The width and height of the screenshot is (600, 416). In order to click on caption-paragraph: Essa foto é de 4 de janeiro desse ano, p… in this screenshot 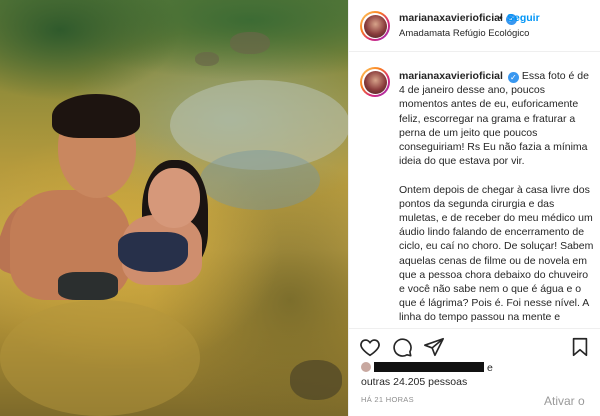, I will do `click(494, 119)`.